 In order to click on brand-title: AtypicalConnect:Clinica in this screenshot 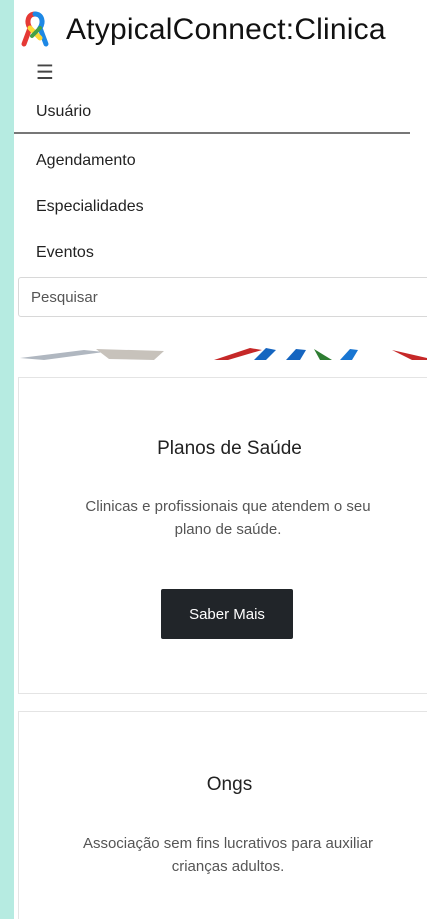, I will do `click(226, 30)`.